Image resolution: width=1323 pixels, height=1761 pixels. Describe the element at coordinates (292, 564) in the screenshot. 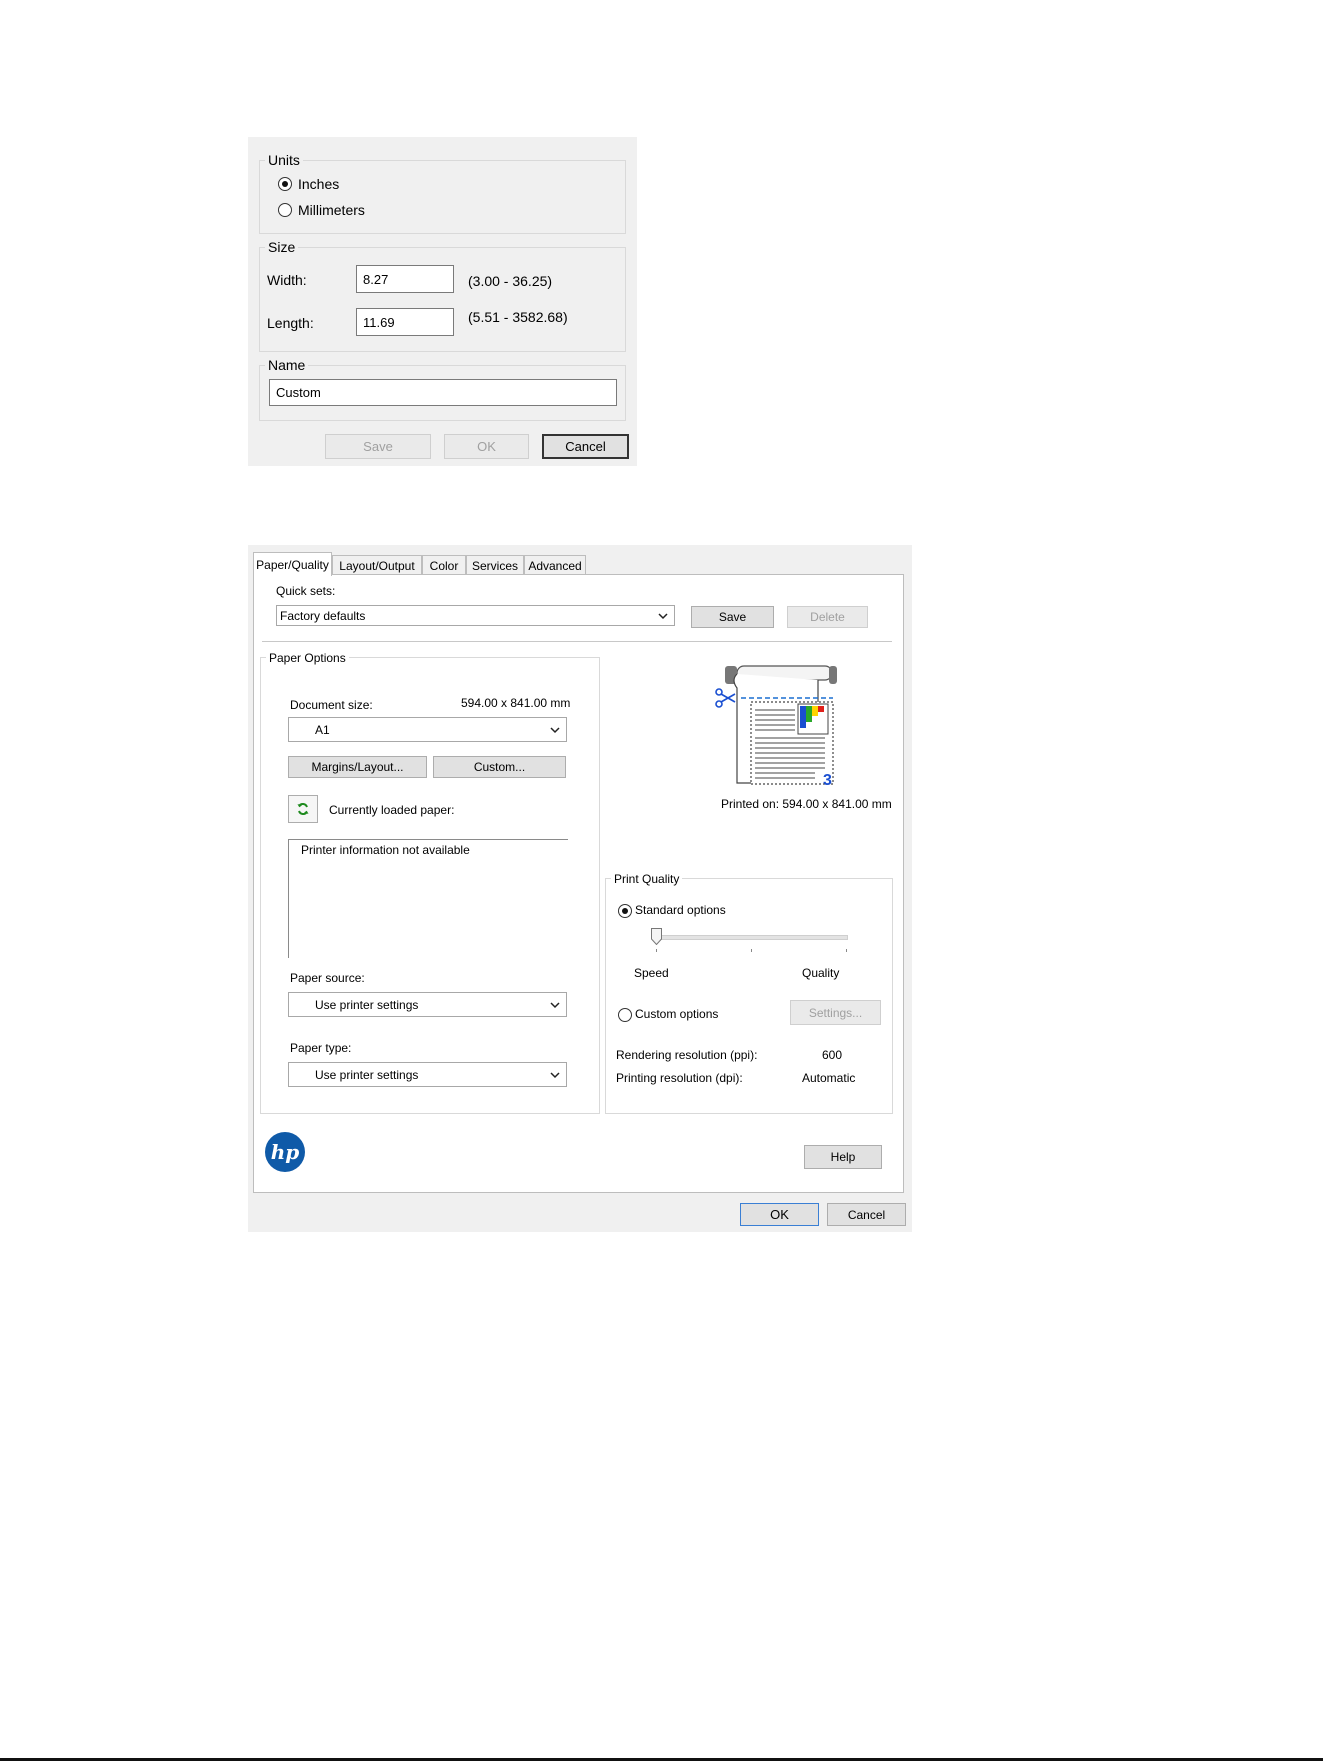

I see `tab-paper-quality: Paper/Quality` at that location.